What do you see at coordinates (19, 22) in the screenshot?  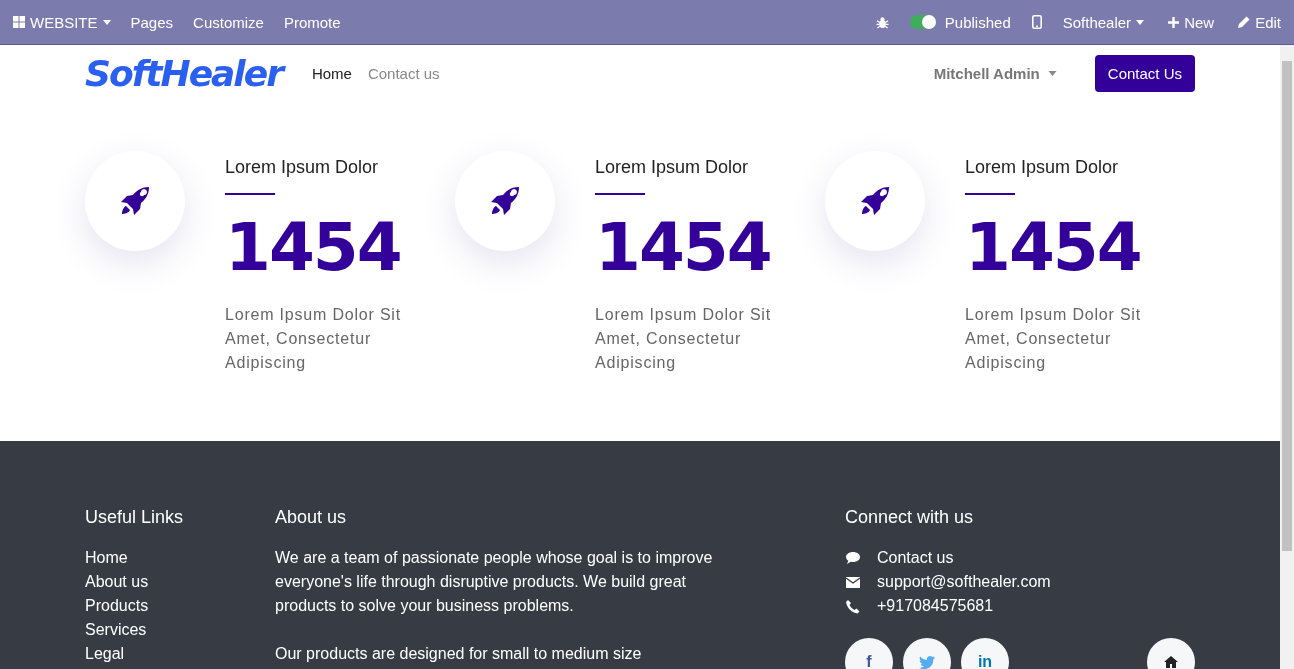 I see `grid-icon` at bounding box center [19, 22].